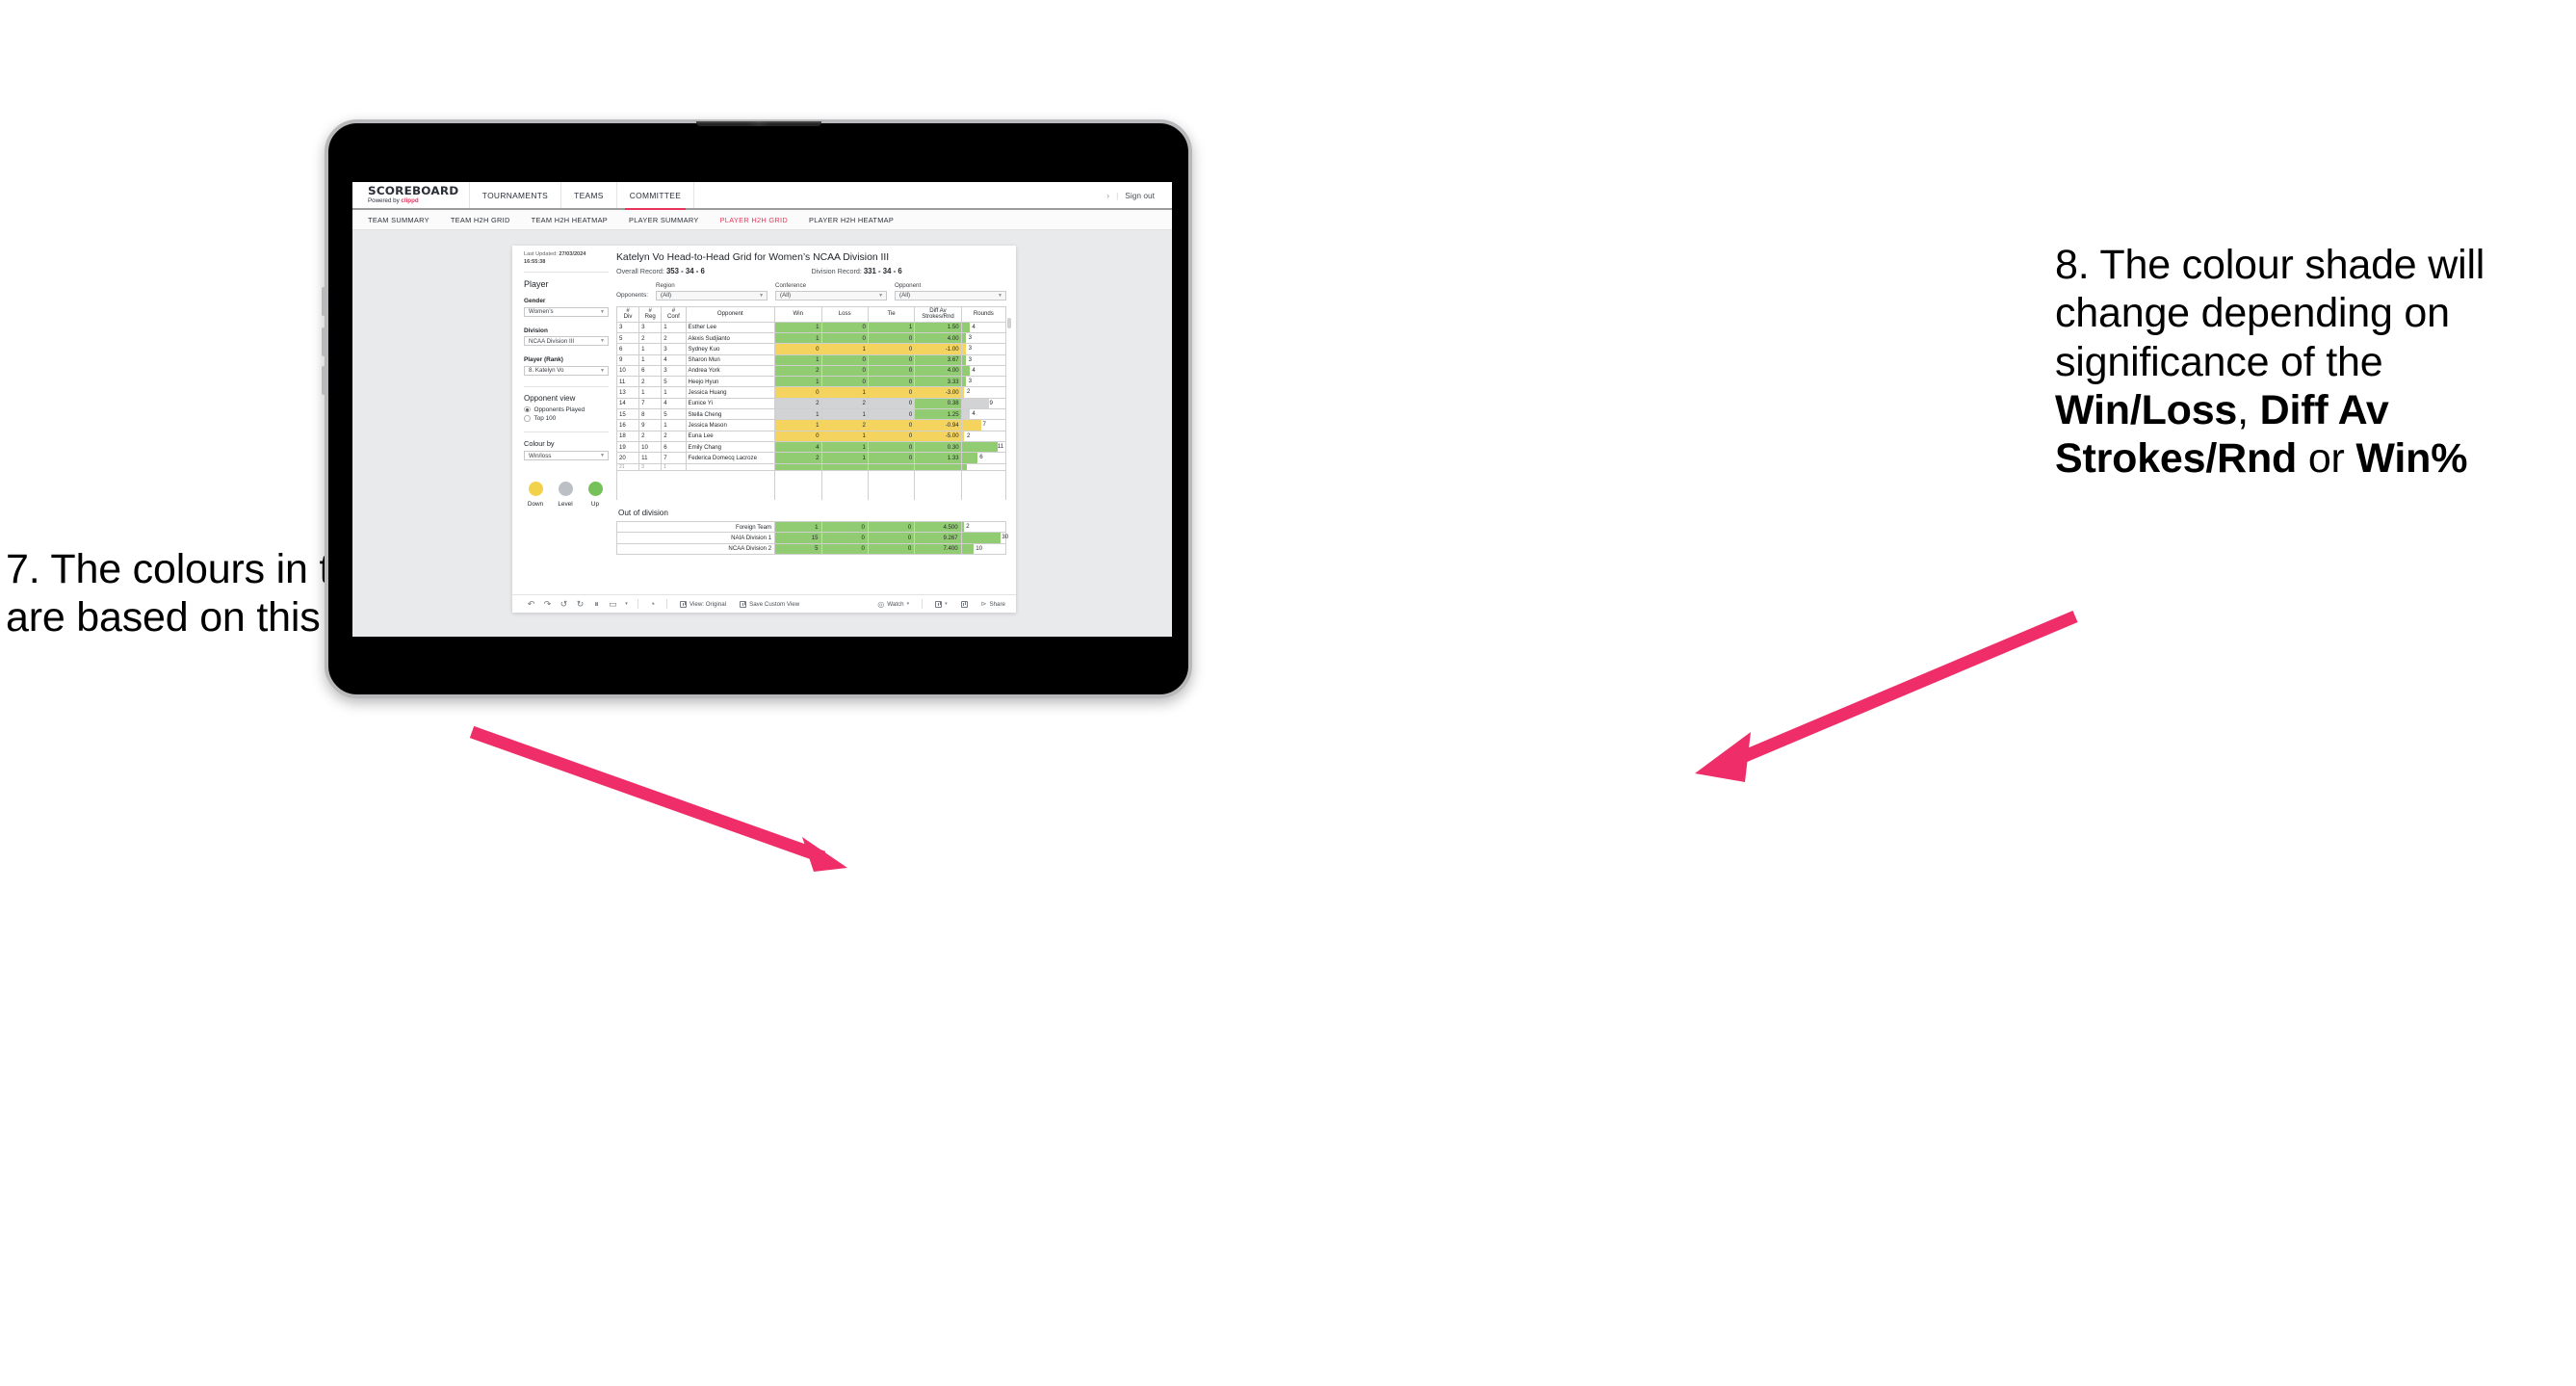 The image size is (2576, 1386). I want to click on cell-rounds: 2, so click(983, 436).